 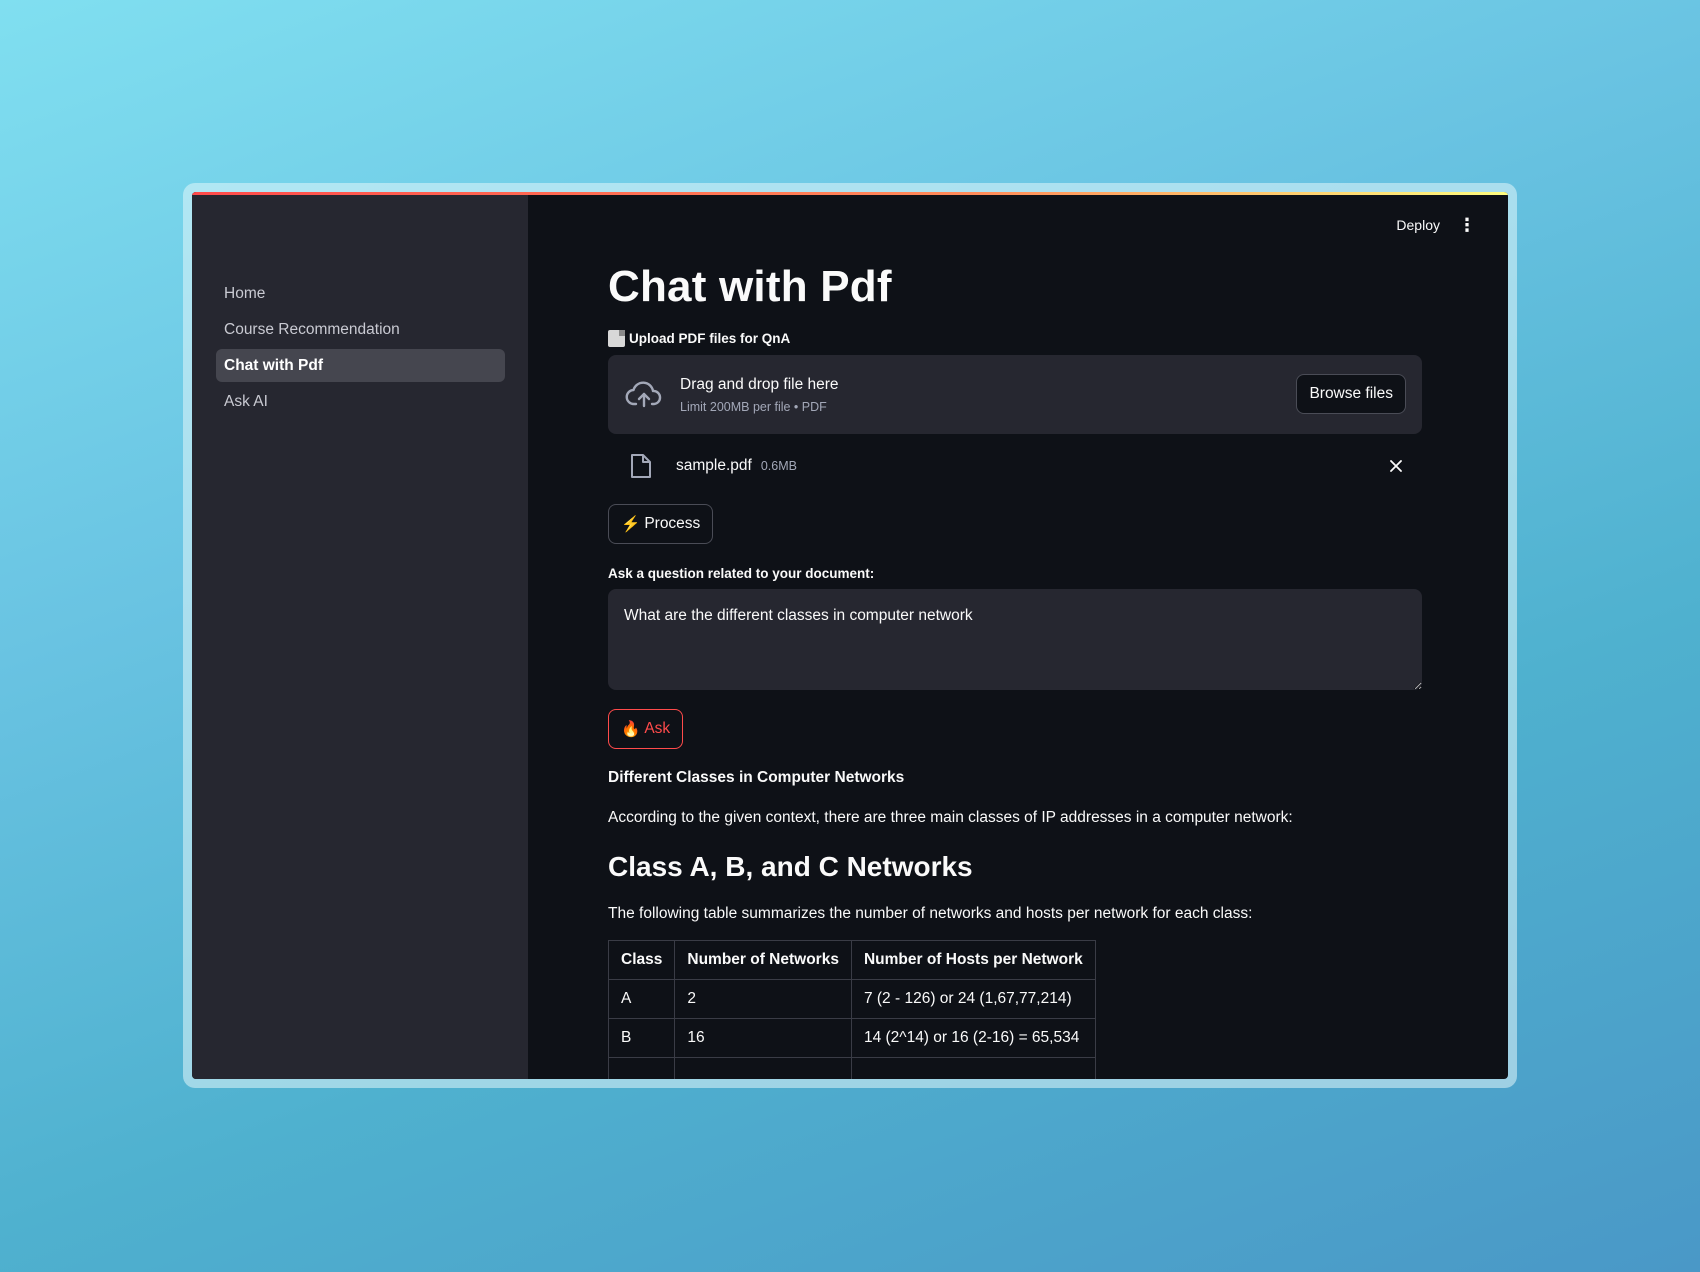 I want to click on table-row, so click(x=851, y=1068).